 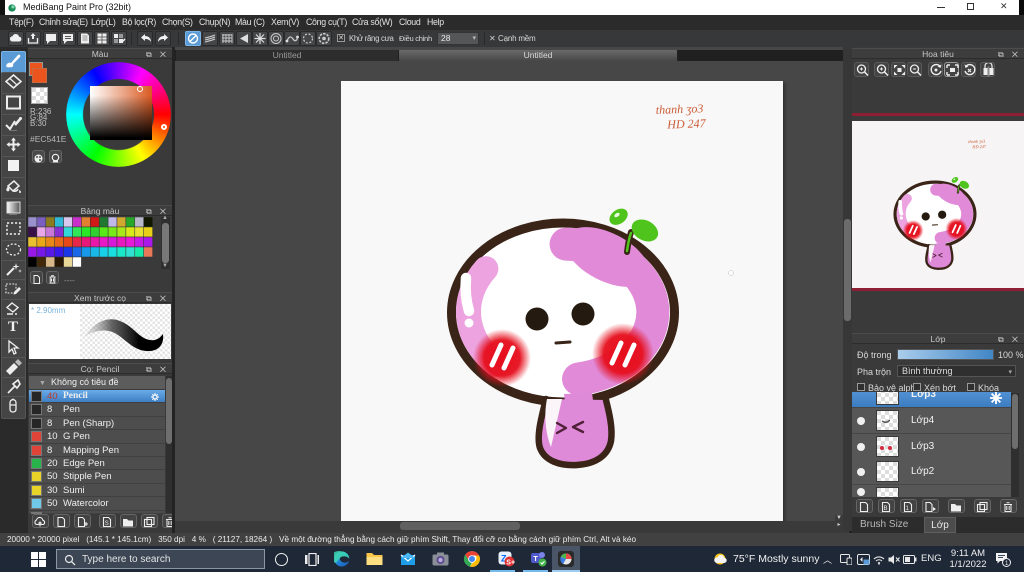 I want to click on svg-text: S, so click(x=107, y=524).